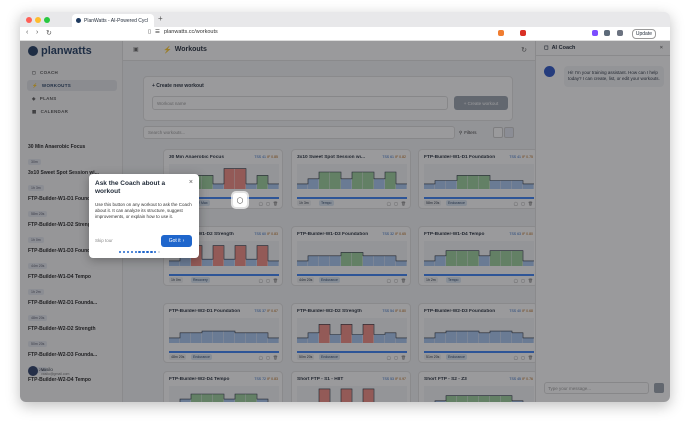 The height and width of the screenshot is (426, 690). Describe the element at coordinates (157, 32) in the screenshot. I see `site-info-icon: ☰` at that location.